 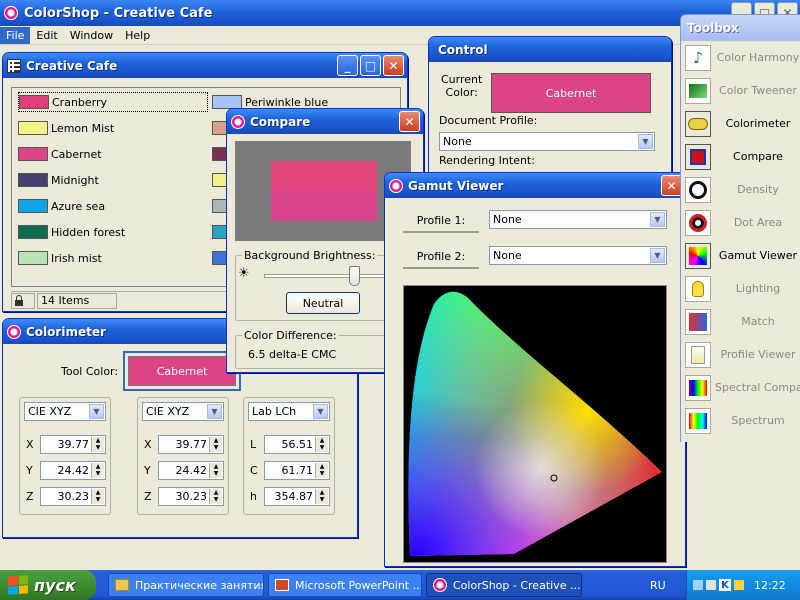 I want to click on music-note-icon: ♪, so click(x=698, y=57).